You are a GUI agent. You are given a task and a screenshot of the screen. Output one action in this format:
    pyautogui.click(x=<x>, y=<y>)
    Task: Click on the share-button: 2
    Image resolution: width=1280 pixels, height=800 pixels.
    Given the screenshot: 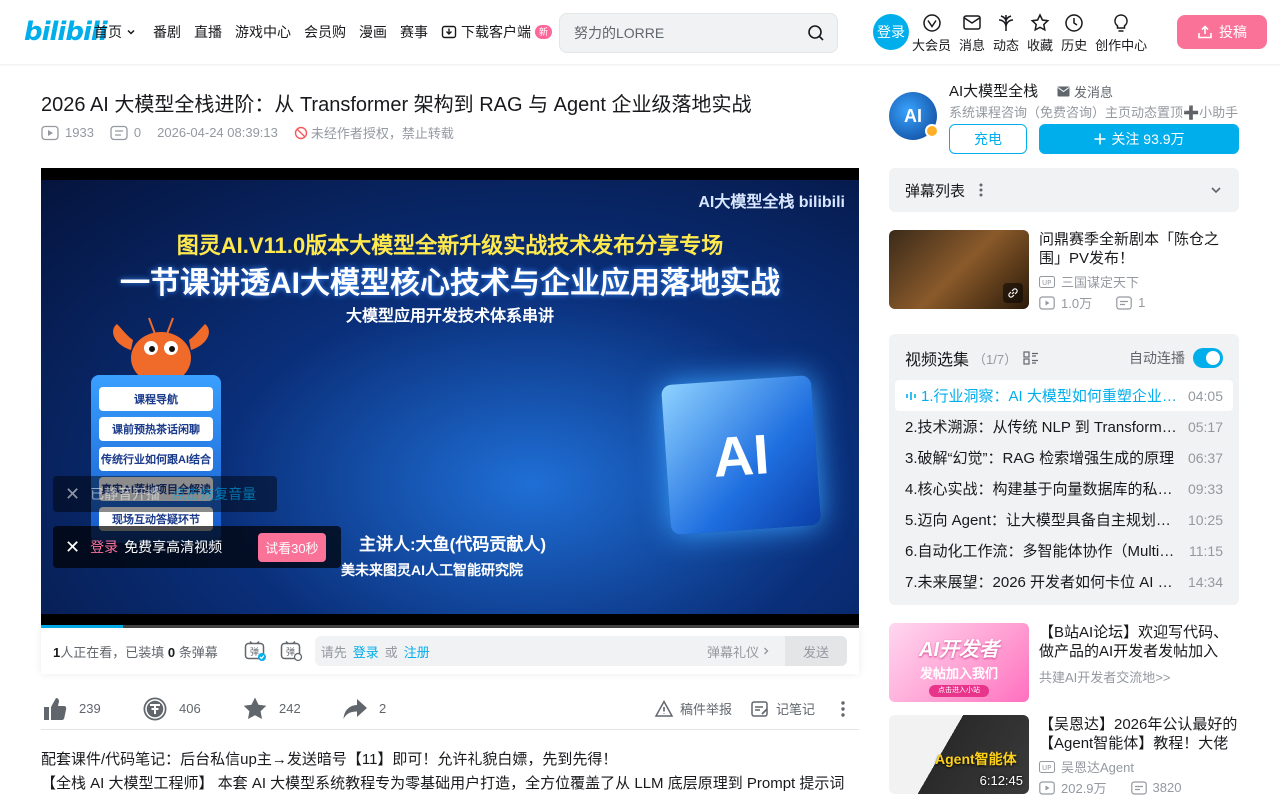 What is the action you would take?
    pyautogui.click(x=391, y=709)
    